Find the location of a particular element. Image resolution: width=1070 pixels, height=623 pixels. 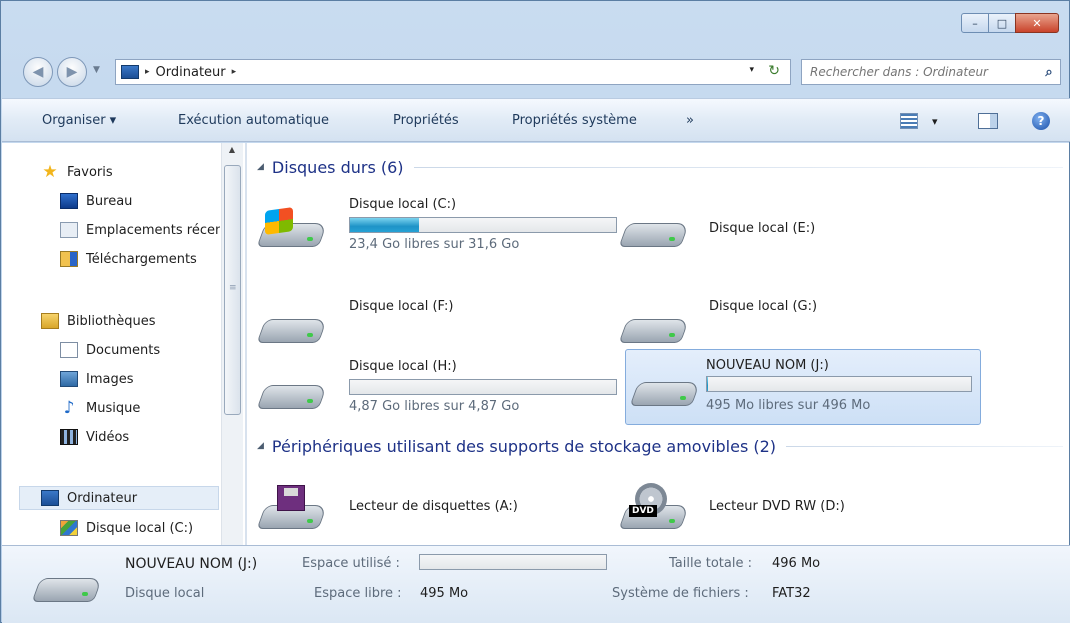

breadcrumb-computer: Ordinateur is located at coordinates (191, 72).